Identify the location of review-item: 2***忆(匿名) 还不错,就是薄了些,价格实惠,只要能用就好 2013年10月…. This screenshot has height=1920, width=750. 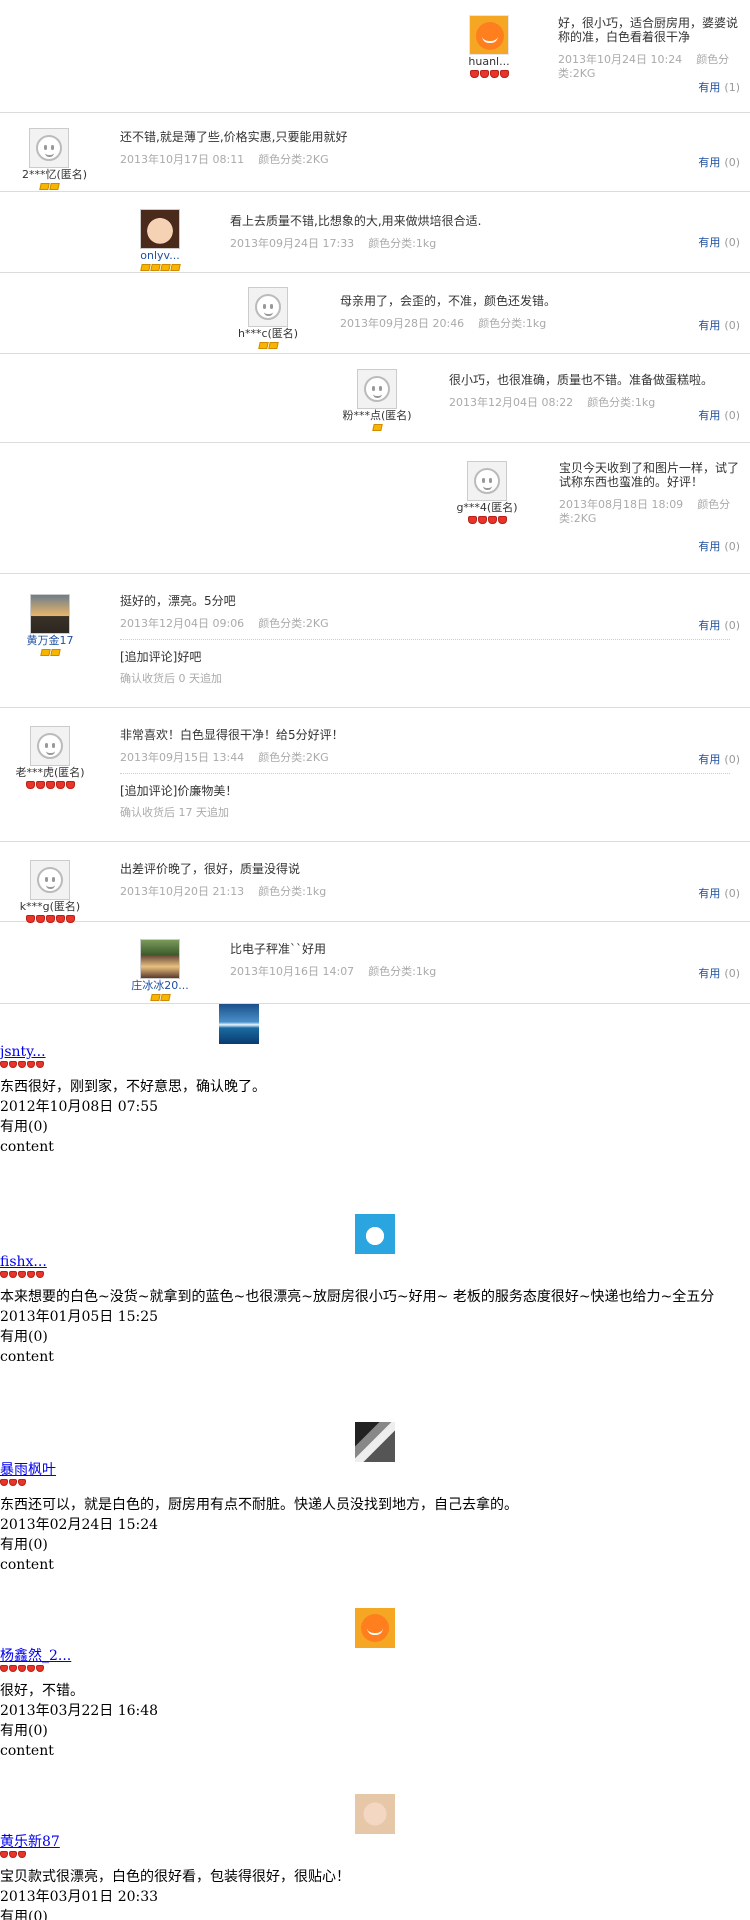
(375, 152).